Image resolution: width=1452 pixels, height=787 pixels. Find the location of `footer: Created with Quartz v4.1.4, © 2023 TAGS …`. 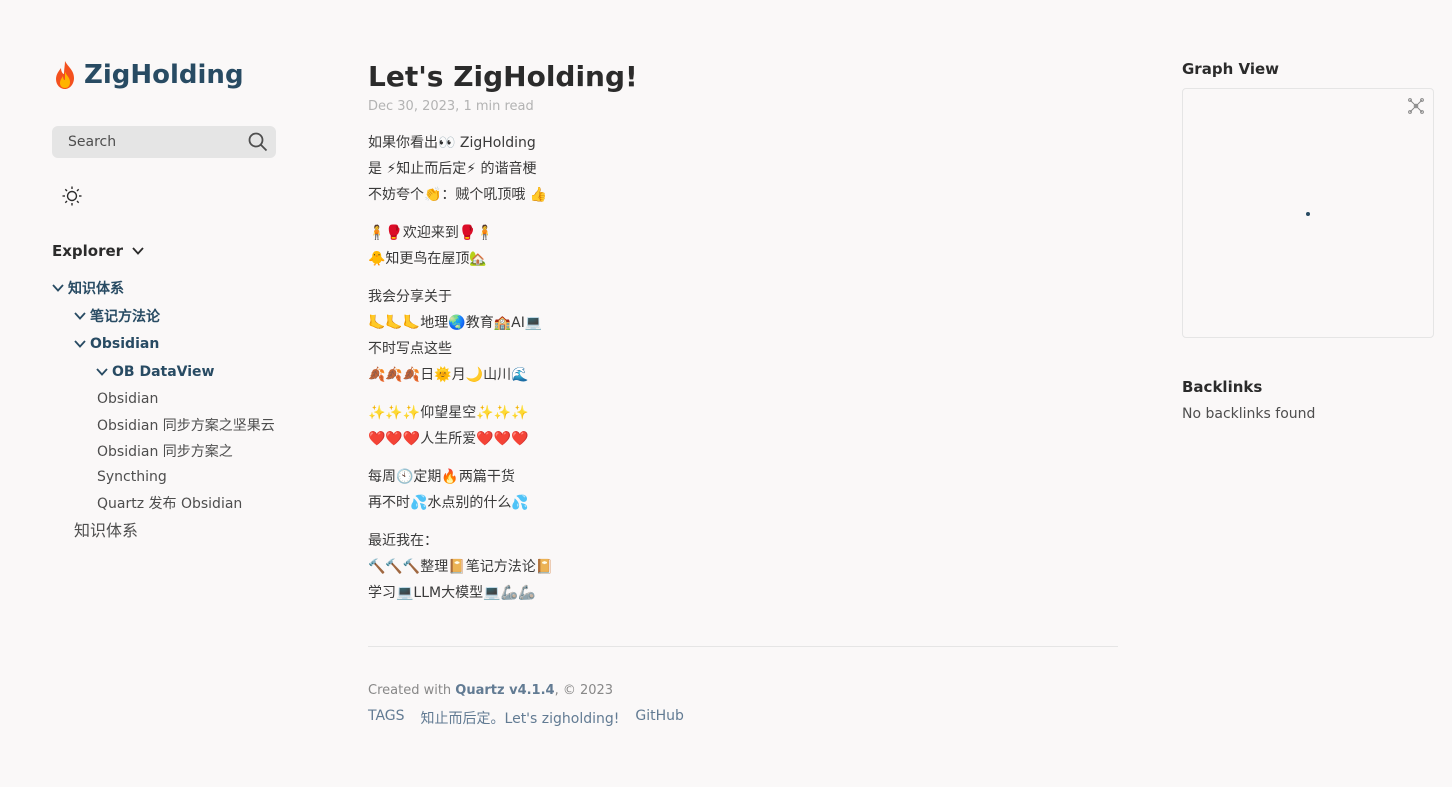

footer: Created with Quartz v4.1.4, © 2023 TAGS … is located at coordinates (743, 705).